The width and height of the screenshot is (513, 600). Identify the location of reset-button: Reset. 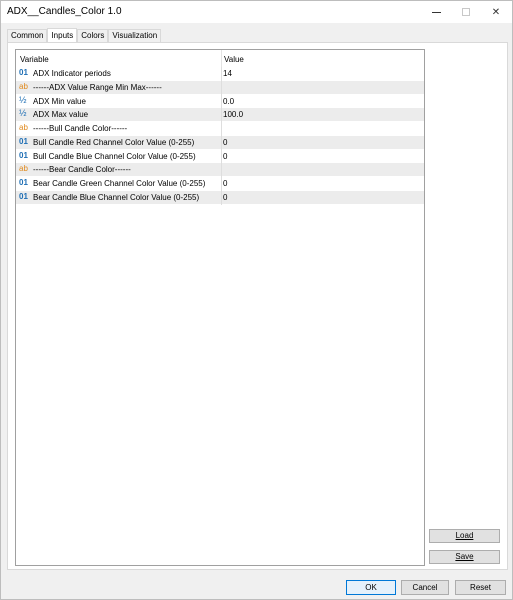
(480, 587).